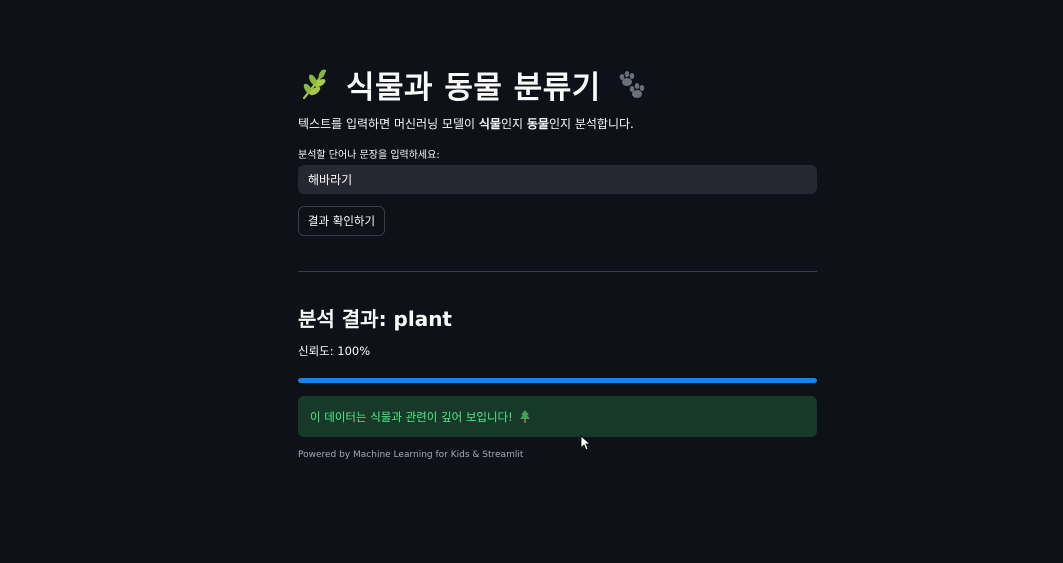 The image size is (1063, 563). Describe the element at coordinates (557, 271) in the screenshot. I see `divider` at that location.